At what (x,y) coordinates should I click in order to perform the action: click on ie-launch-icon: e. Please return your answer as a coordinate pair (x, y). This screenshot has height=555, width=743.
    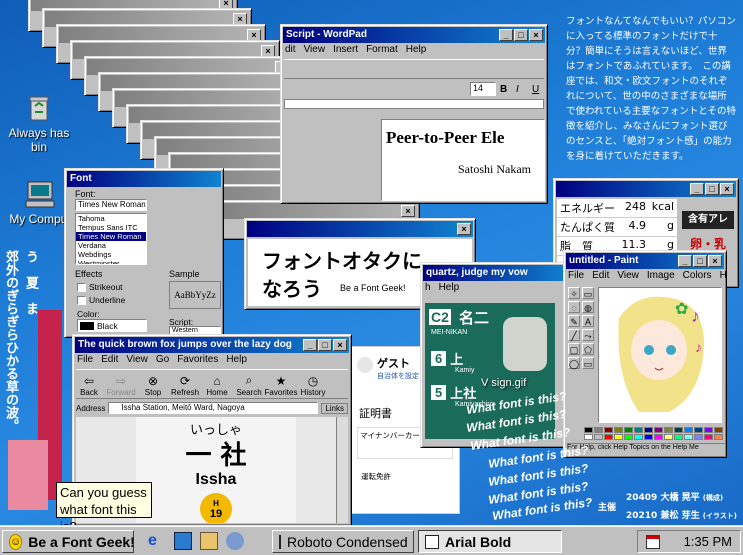
    Looking at the image, I should click on (157, 541).